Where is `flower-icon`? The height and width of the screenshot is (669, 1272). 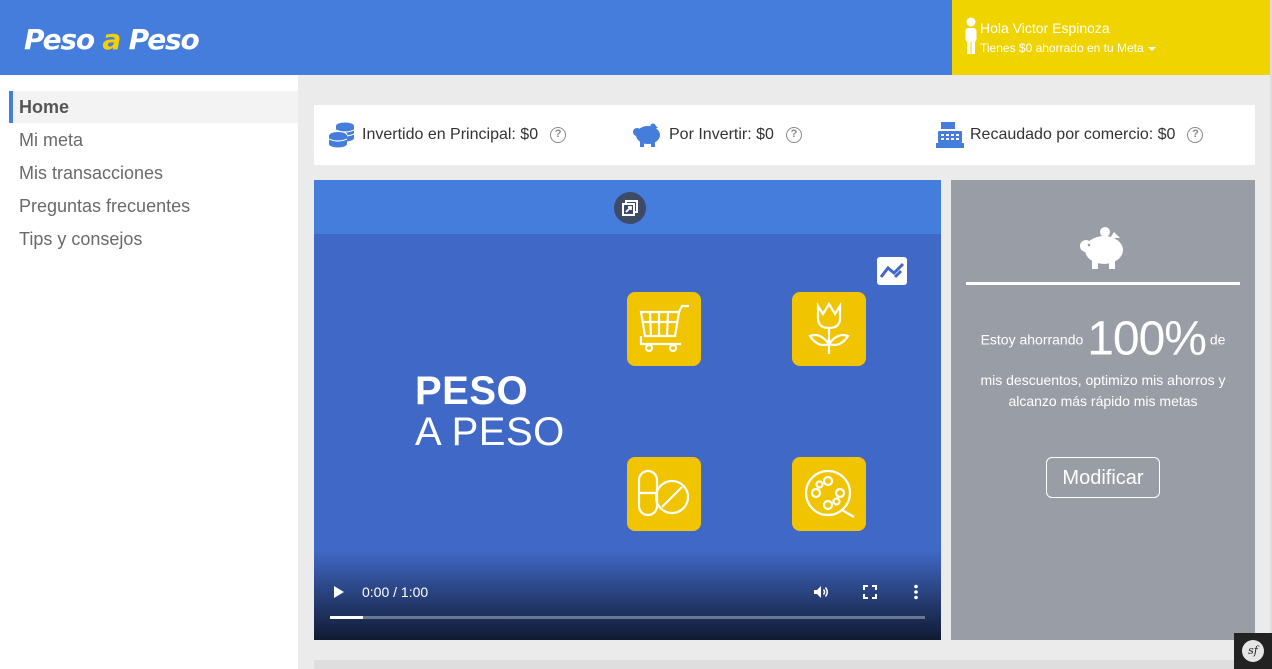 flower-icon is located at coordinates (829, 327).